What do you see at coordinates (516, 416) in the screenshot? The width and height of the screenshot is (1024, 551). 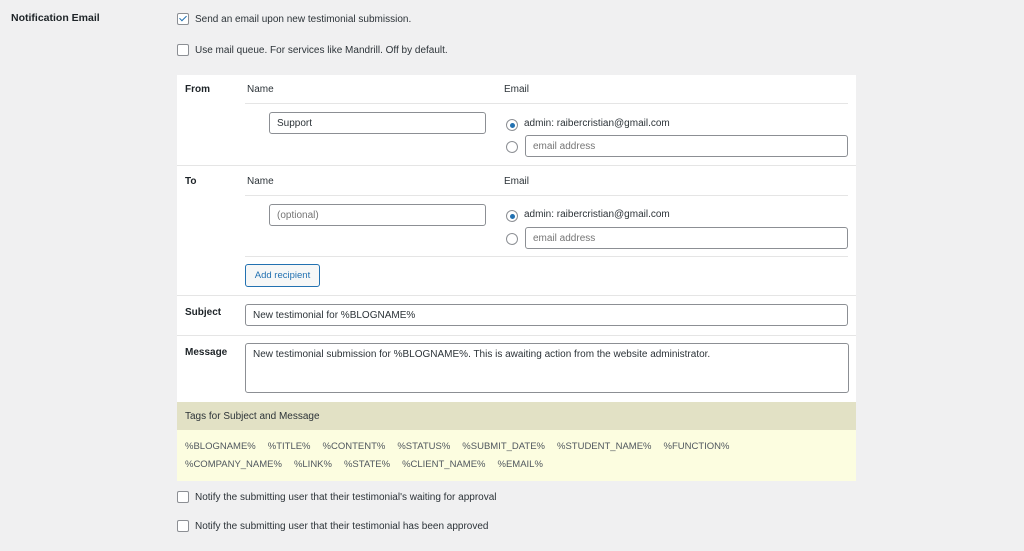 I see `tags-header: Tags for Subject and Message` at bounding box center [516, 416].